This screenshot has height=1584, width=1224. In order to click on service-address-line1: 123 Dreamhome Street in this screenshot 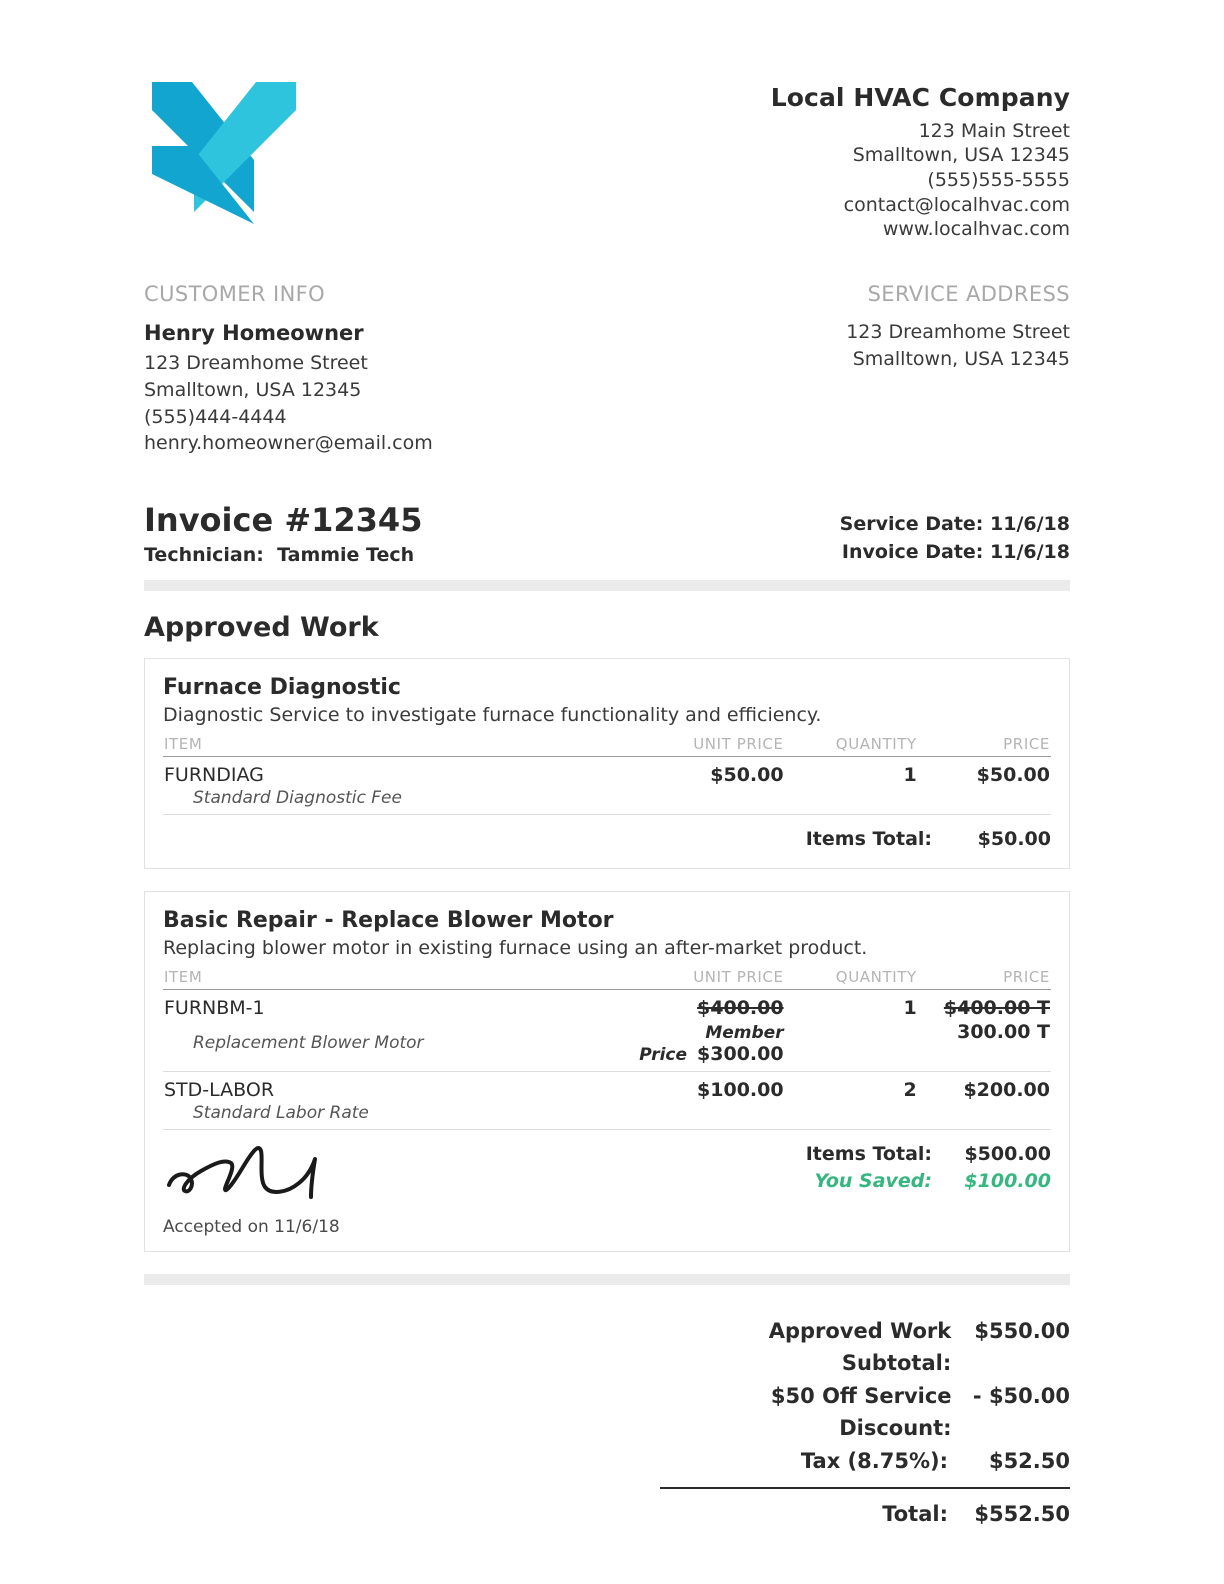, I will do `click(958, 331)`.